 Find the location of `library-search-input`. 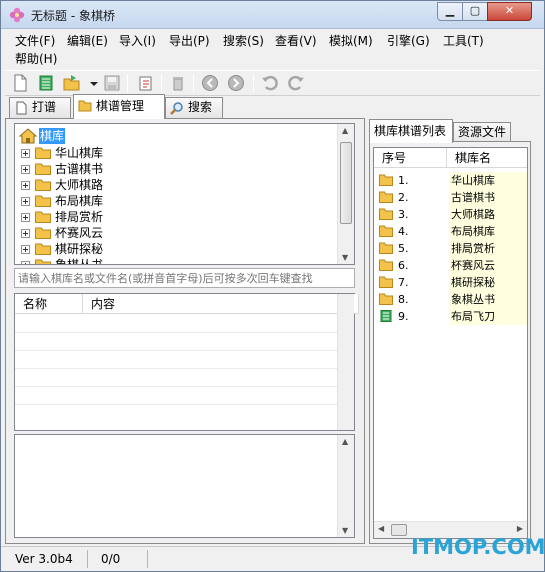

library-search-input is located at coordinates (184, 278).